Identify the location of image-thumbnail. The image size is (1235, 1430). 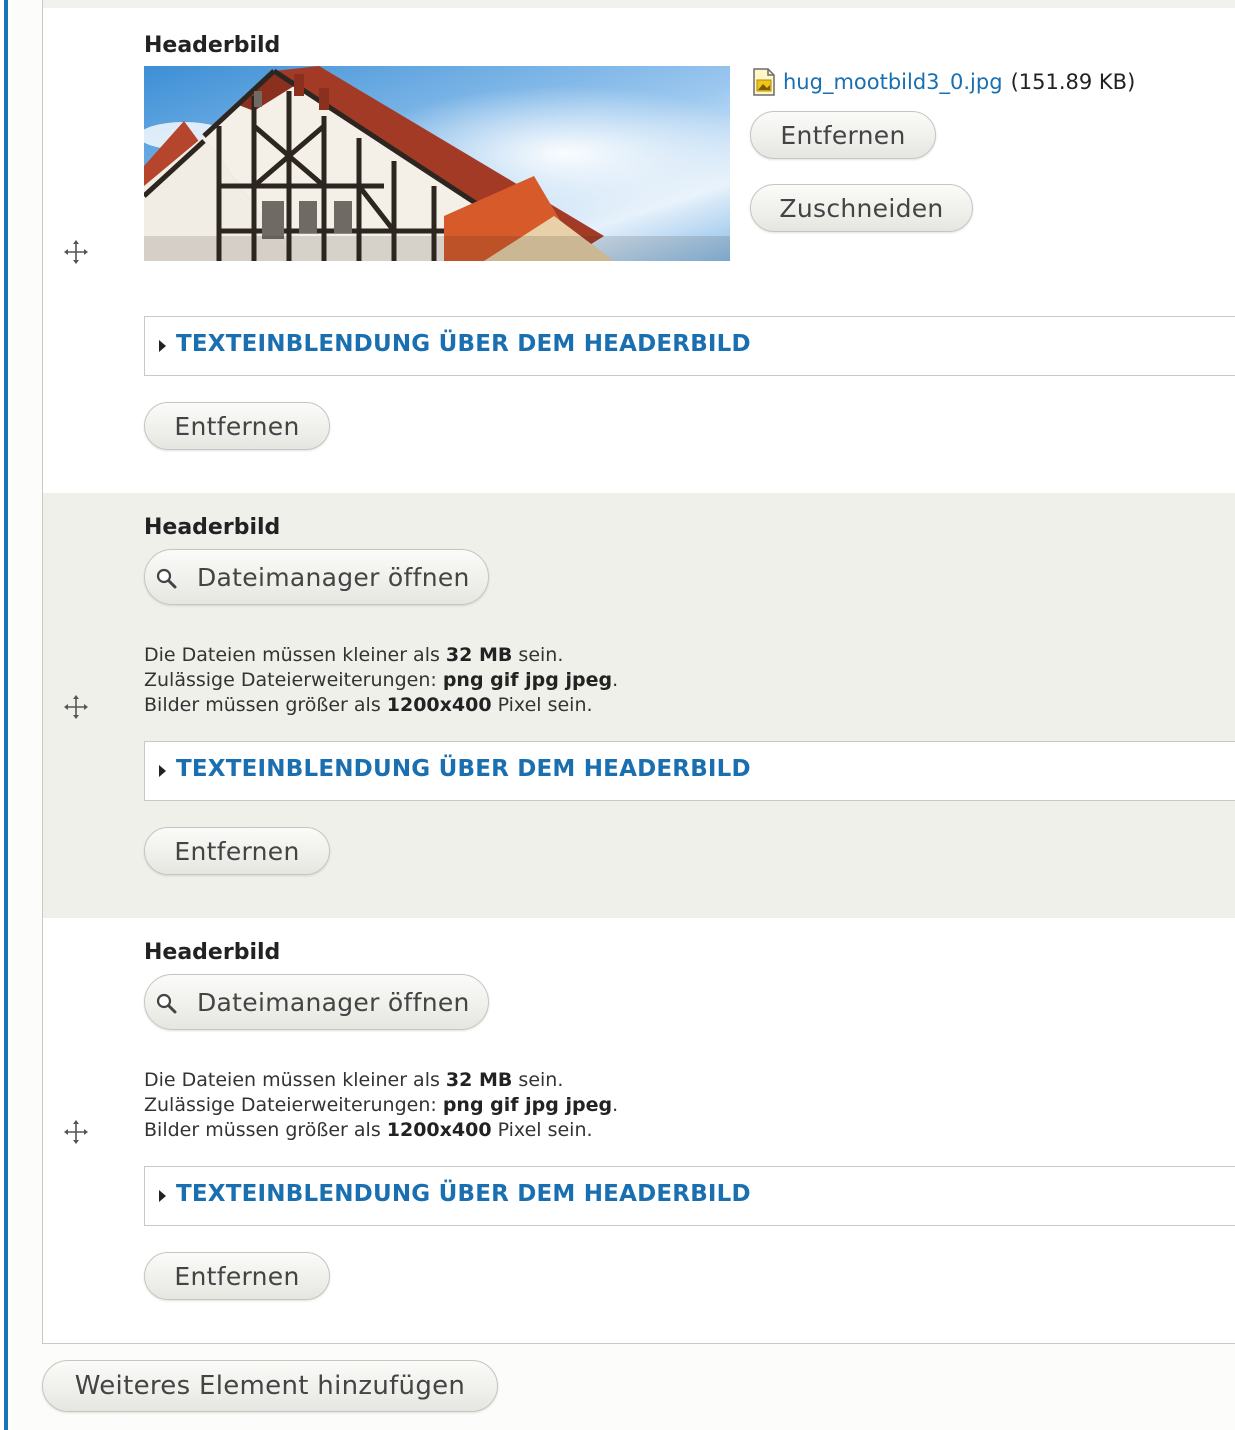
(437, 163).